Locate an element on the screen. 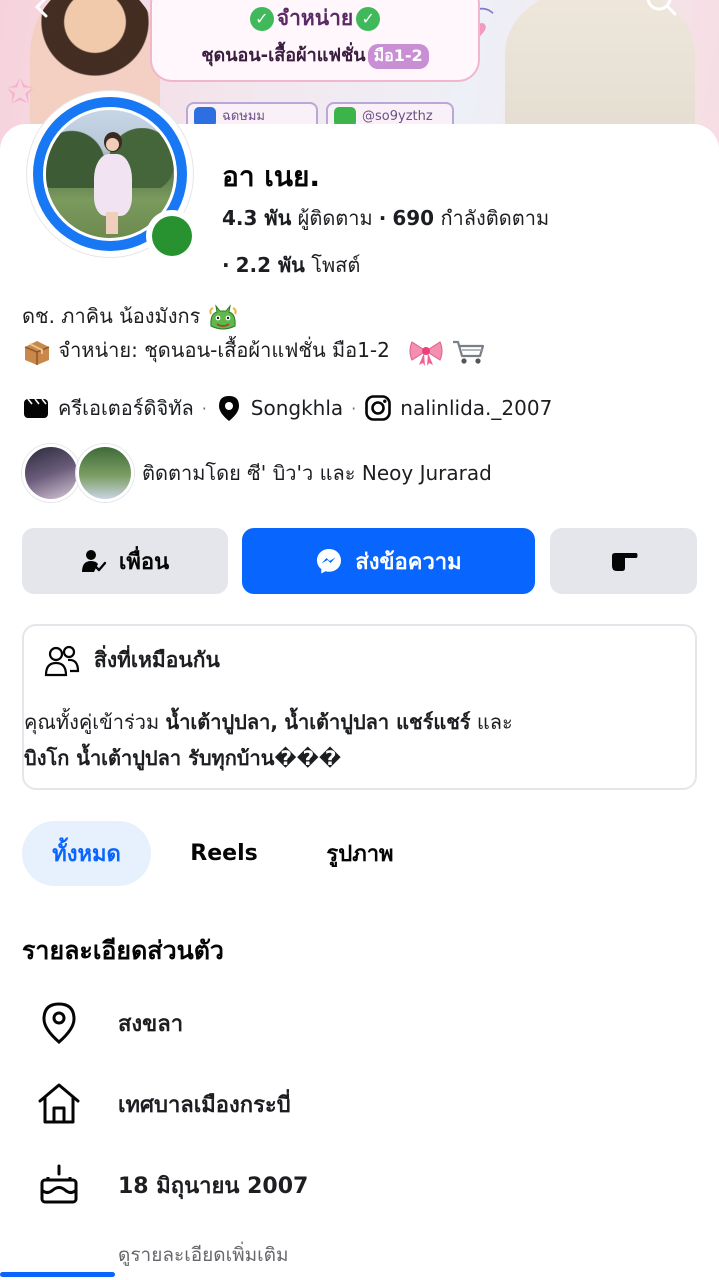 This screenshot has width=719, height=1280. shopping-cart-emoji-icon is located at coordinates (468, 352).